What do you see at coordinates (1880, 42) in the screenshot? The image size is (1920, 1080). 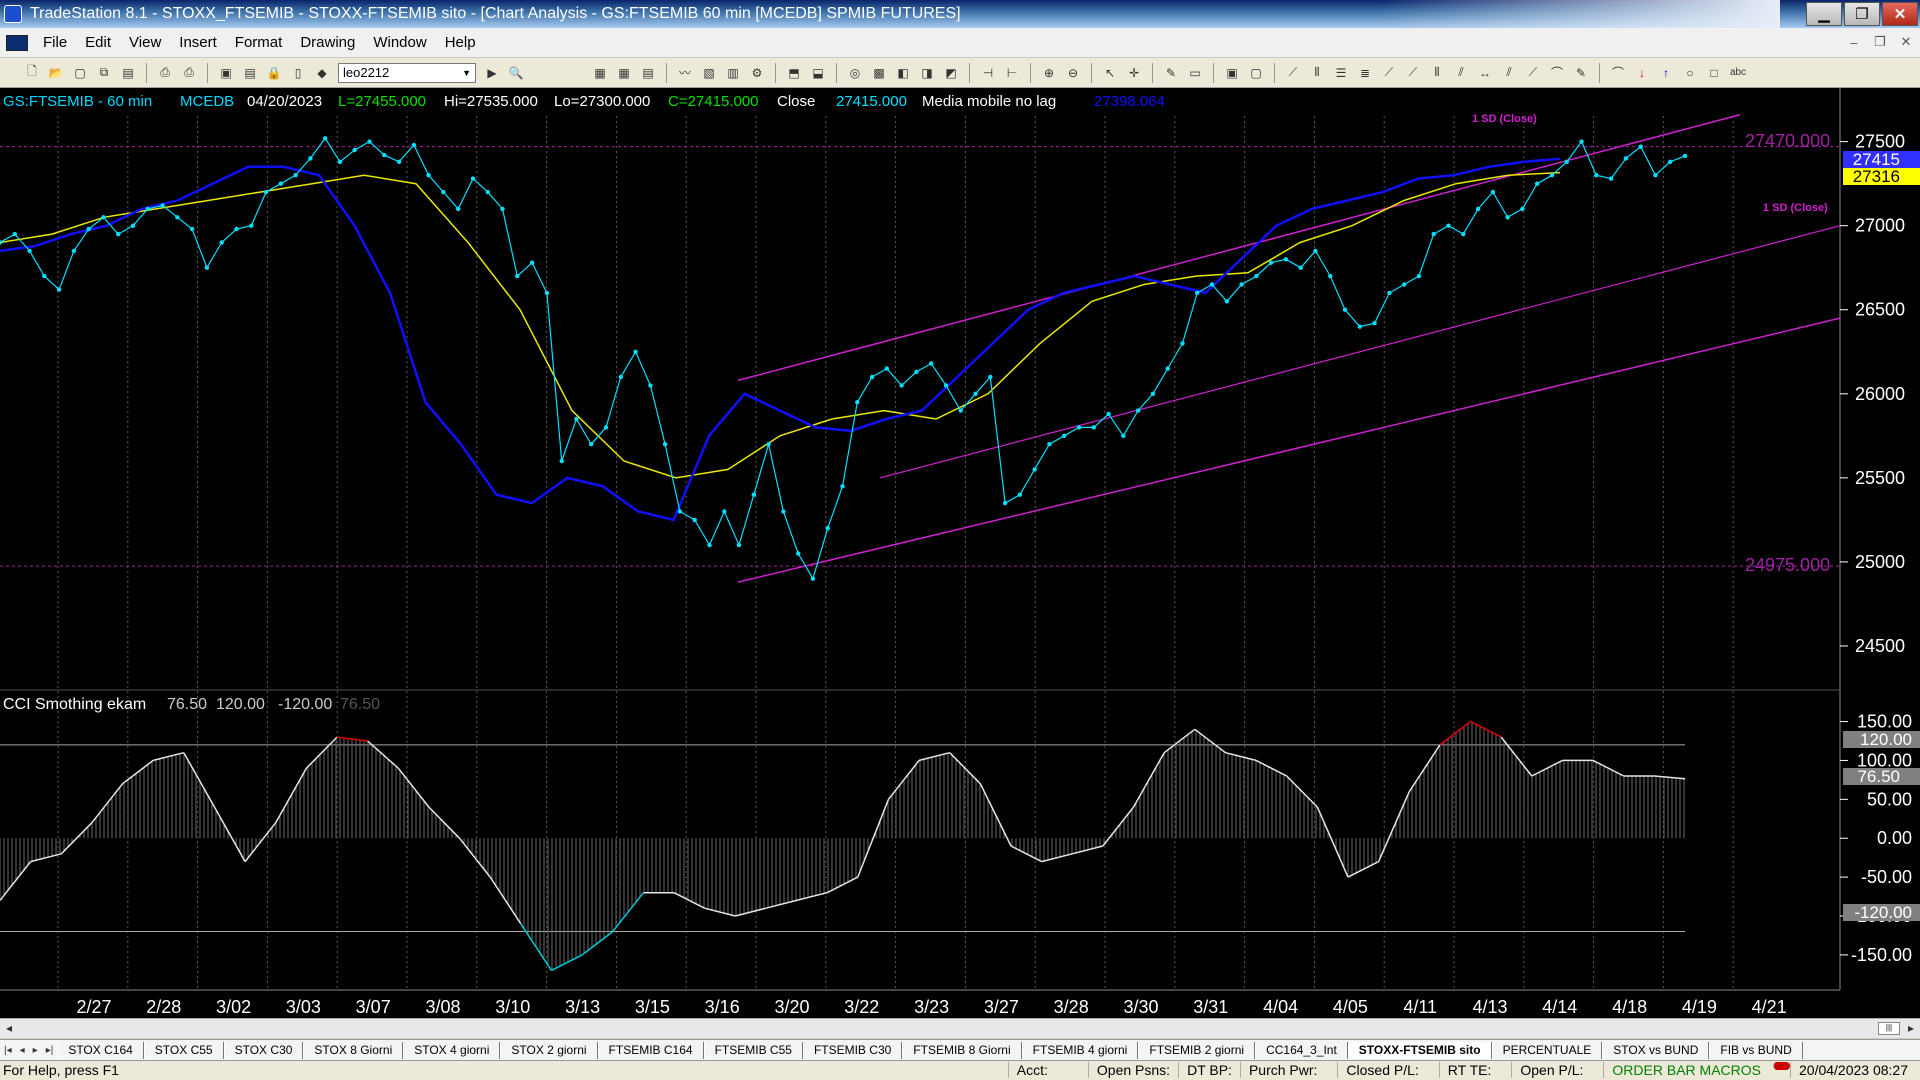 I see `doc-restore-icon: ❐` at bounding box center [1880, 42].